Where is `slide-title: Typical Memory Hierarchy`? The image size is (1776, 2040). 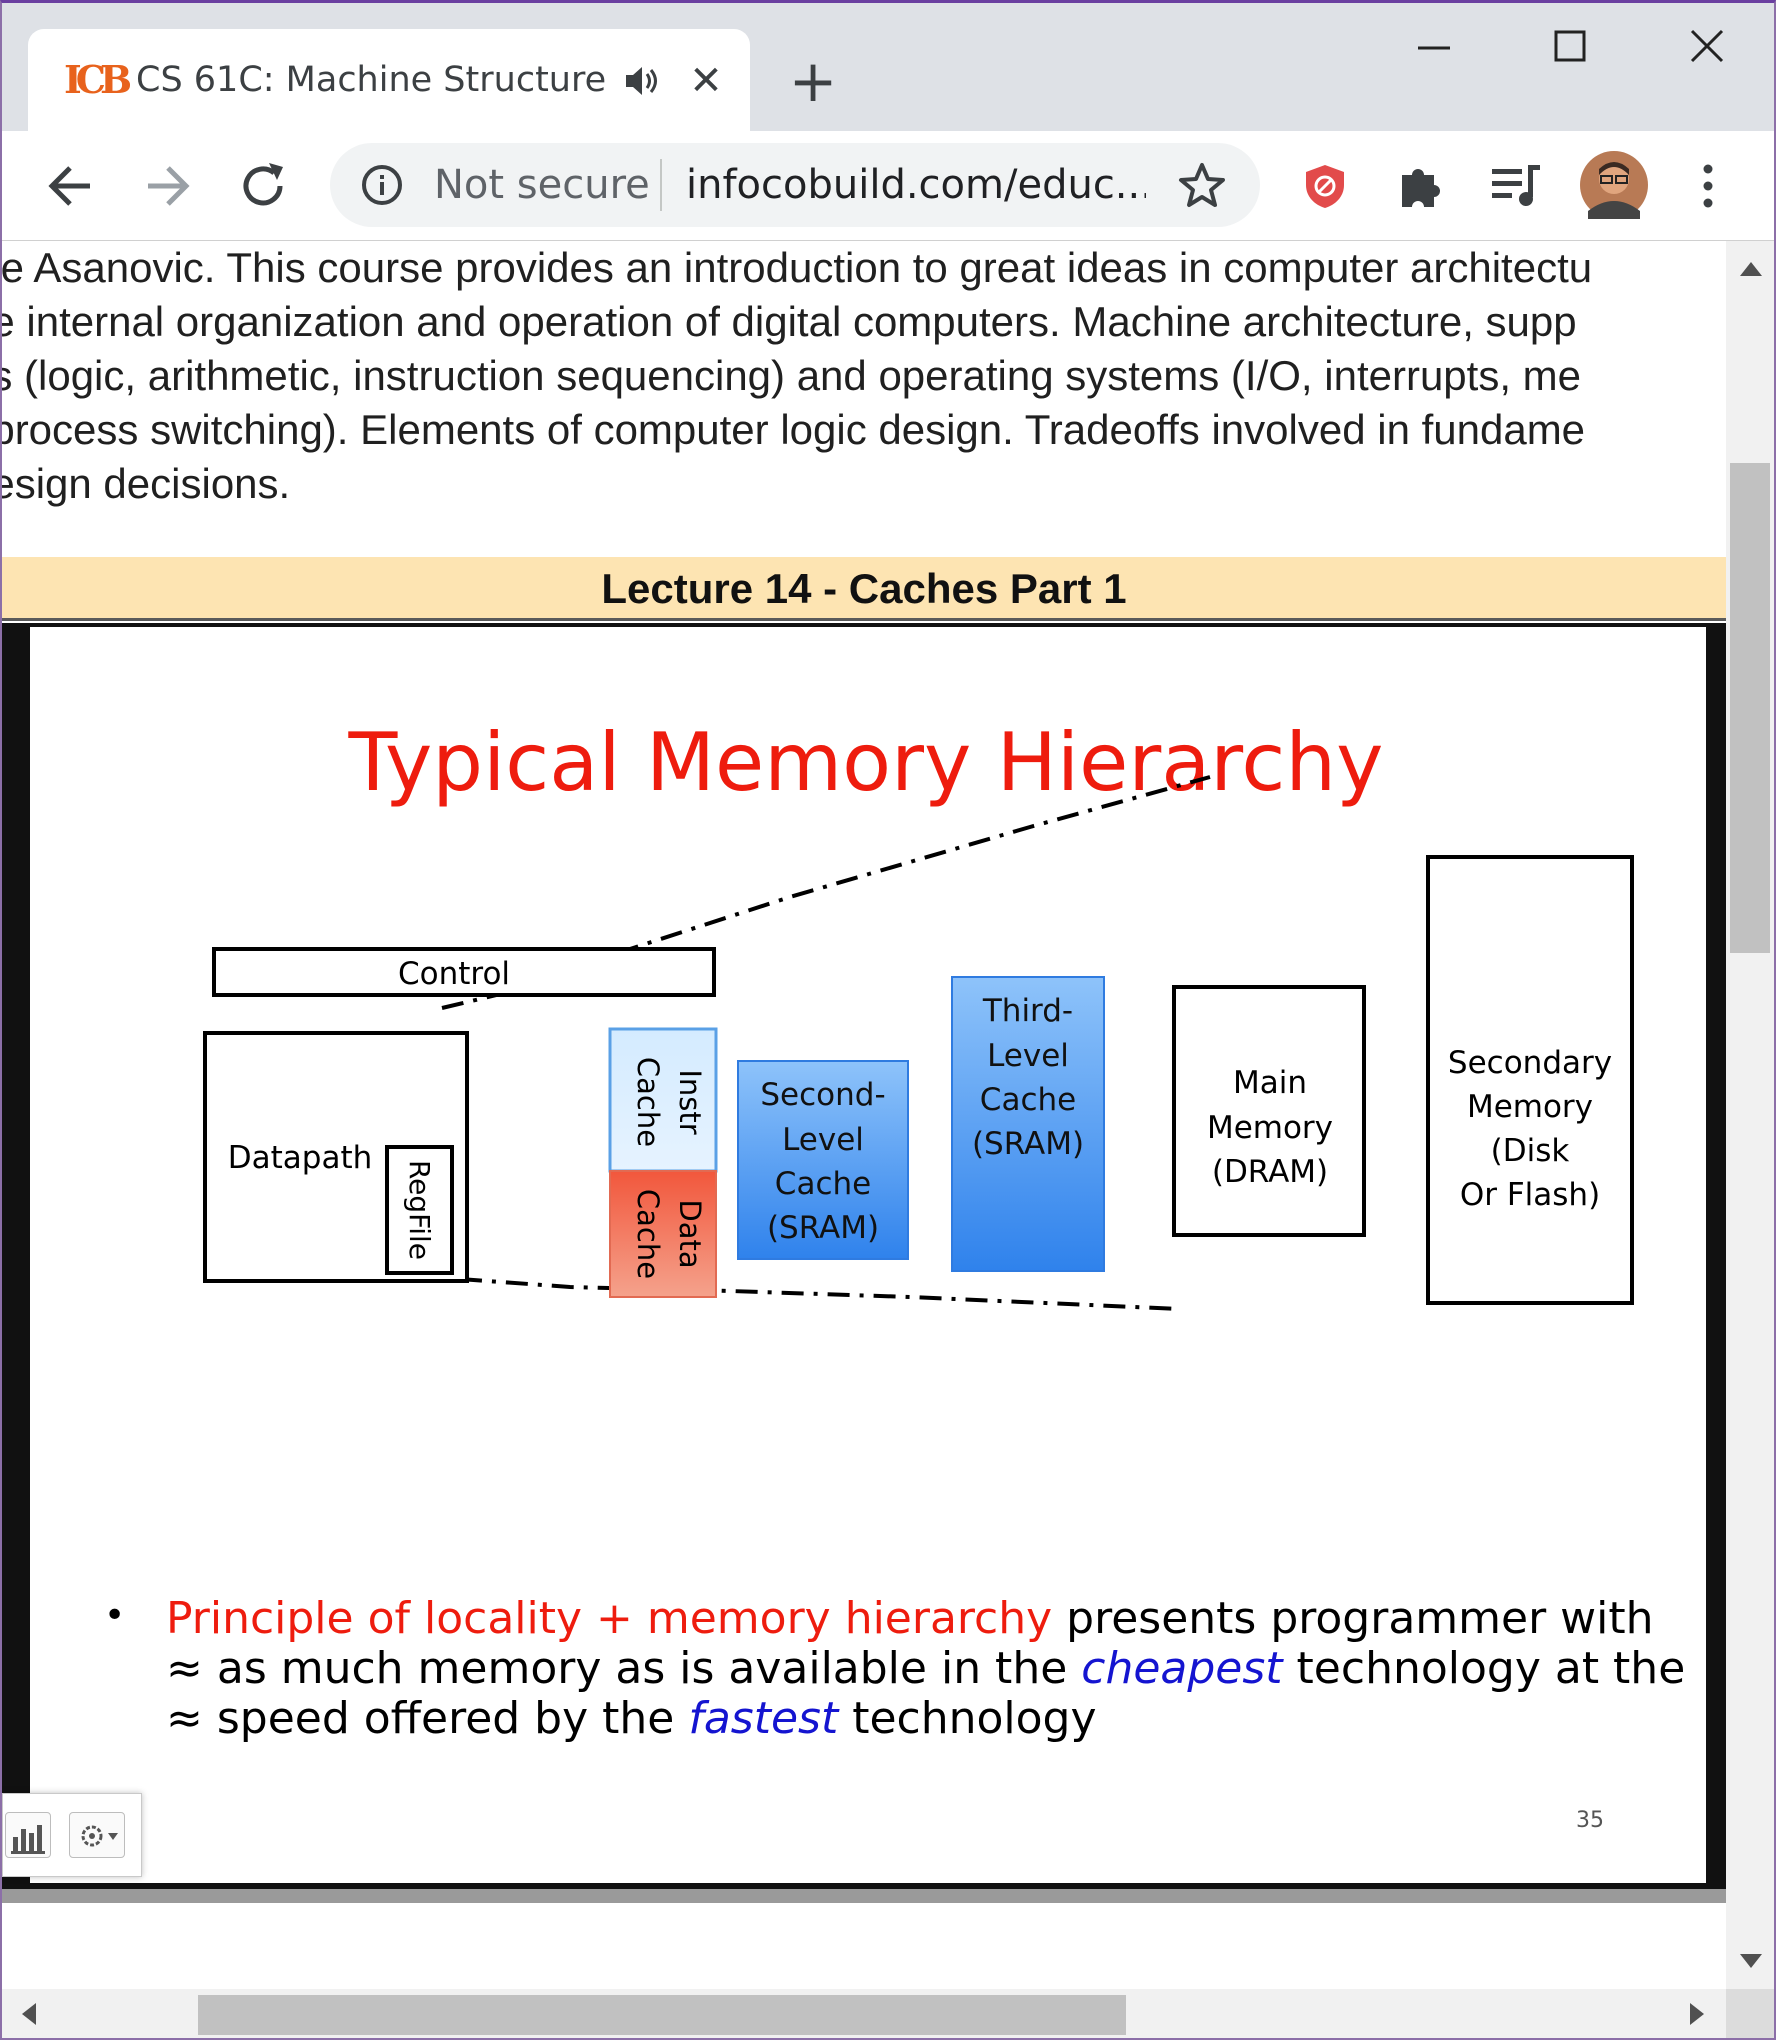
slide-title: Typical Memory Hierarchy is located at coordinates (866, 762).